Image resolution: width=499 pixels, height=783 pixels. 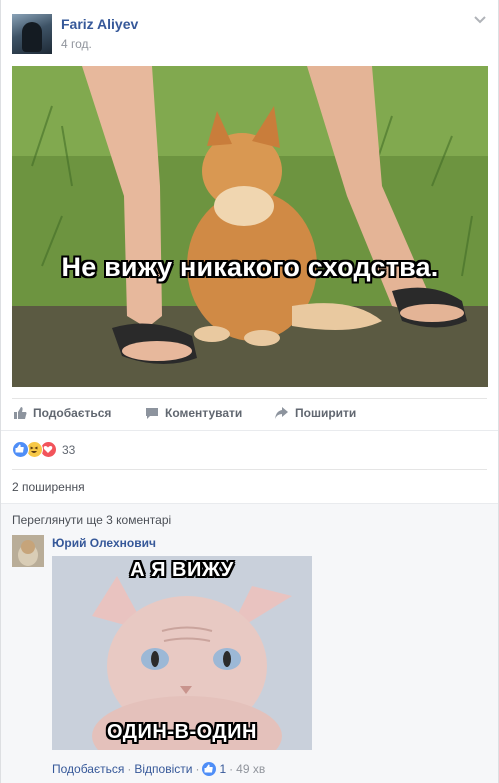 What do you see at coordinates (104, 543) in the screenshot?
I see `commenter-name: Юрий Олехнович` at bounding box center [104, 543].